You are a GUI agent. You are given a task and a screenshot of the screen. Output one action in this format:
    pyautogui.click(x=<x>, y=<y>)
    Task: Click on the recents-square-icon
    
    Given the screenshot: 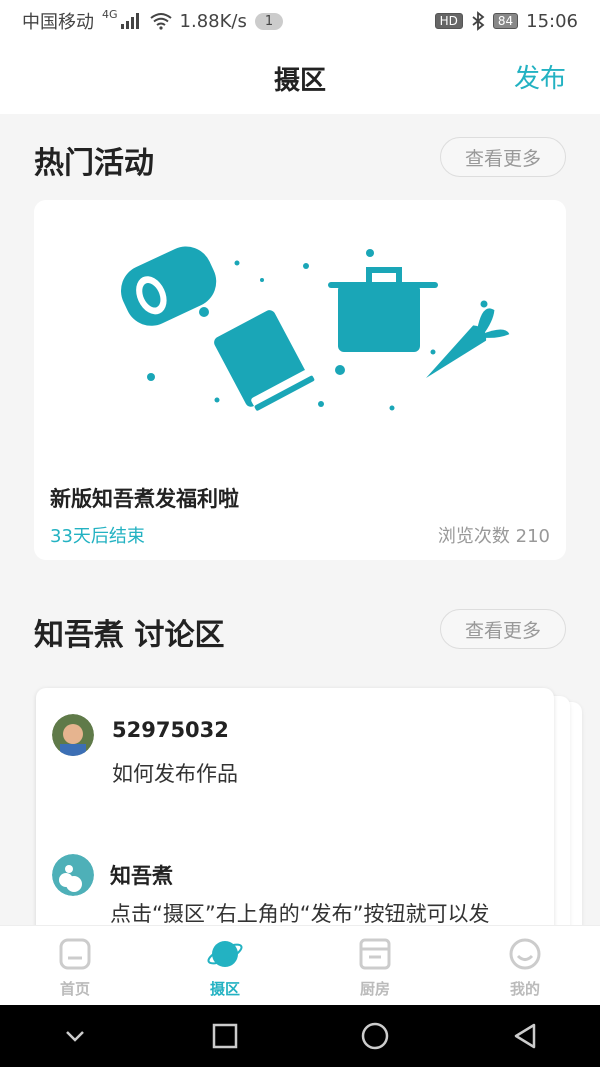 What is the action you would take?
    pyautogui.click(x=225, y=1036)
    